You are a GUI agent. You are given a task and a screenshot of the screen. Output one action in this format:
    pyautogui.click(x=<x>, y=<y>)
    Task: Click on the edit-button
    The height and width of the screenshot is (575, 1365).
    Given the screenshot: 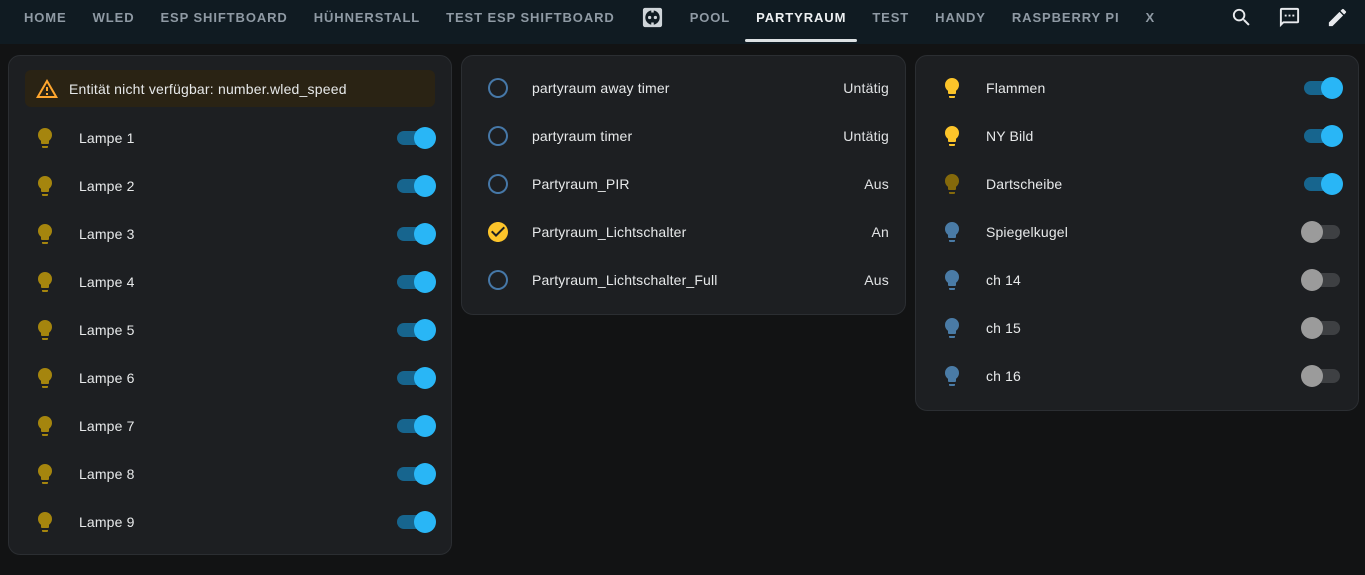 What is the action you would take?
    pyautogui.click(x=1337, y=22)
    